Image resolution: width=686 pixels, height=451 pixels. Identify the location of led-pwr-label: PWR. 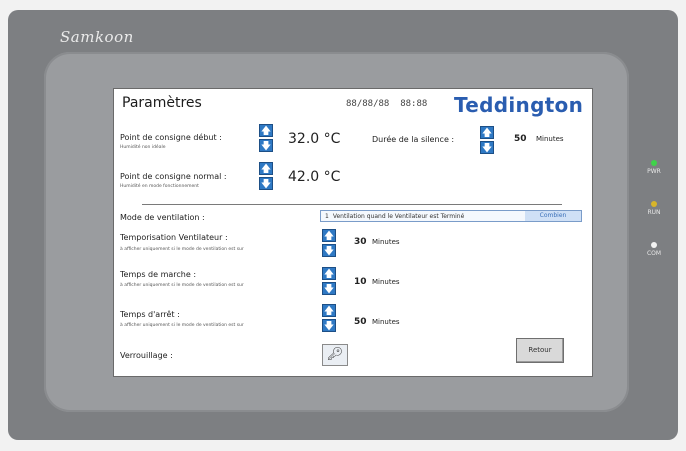
(654, 171).